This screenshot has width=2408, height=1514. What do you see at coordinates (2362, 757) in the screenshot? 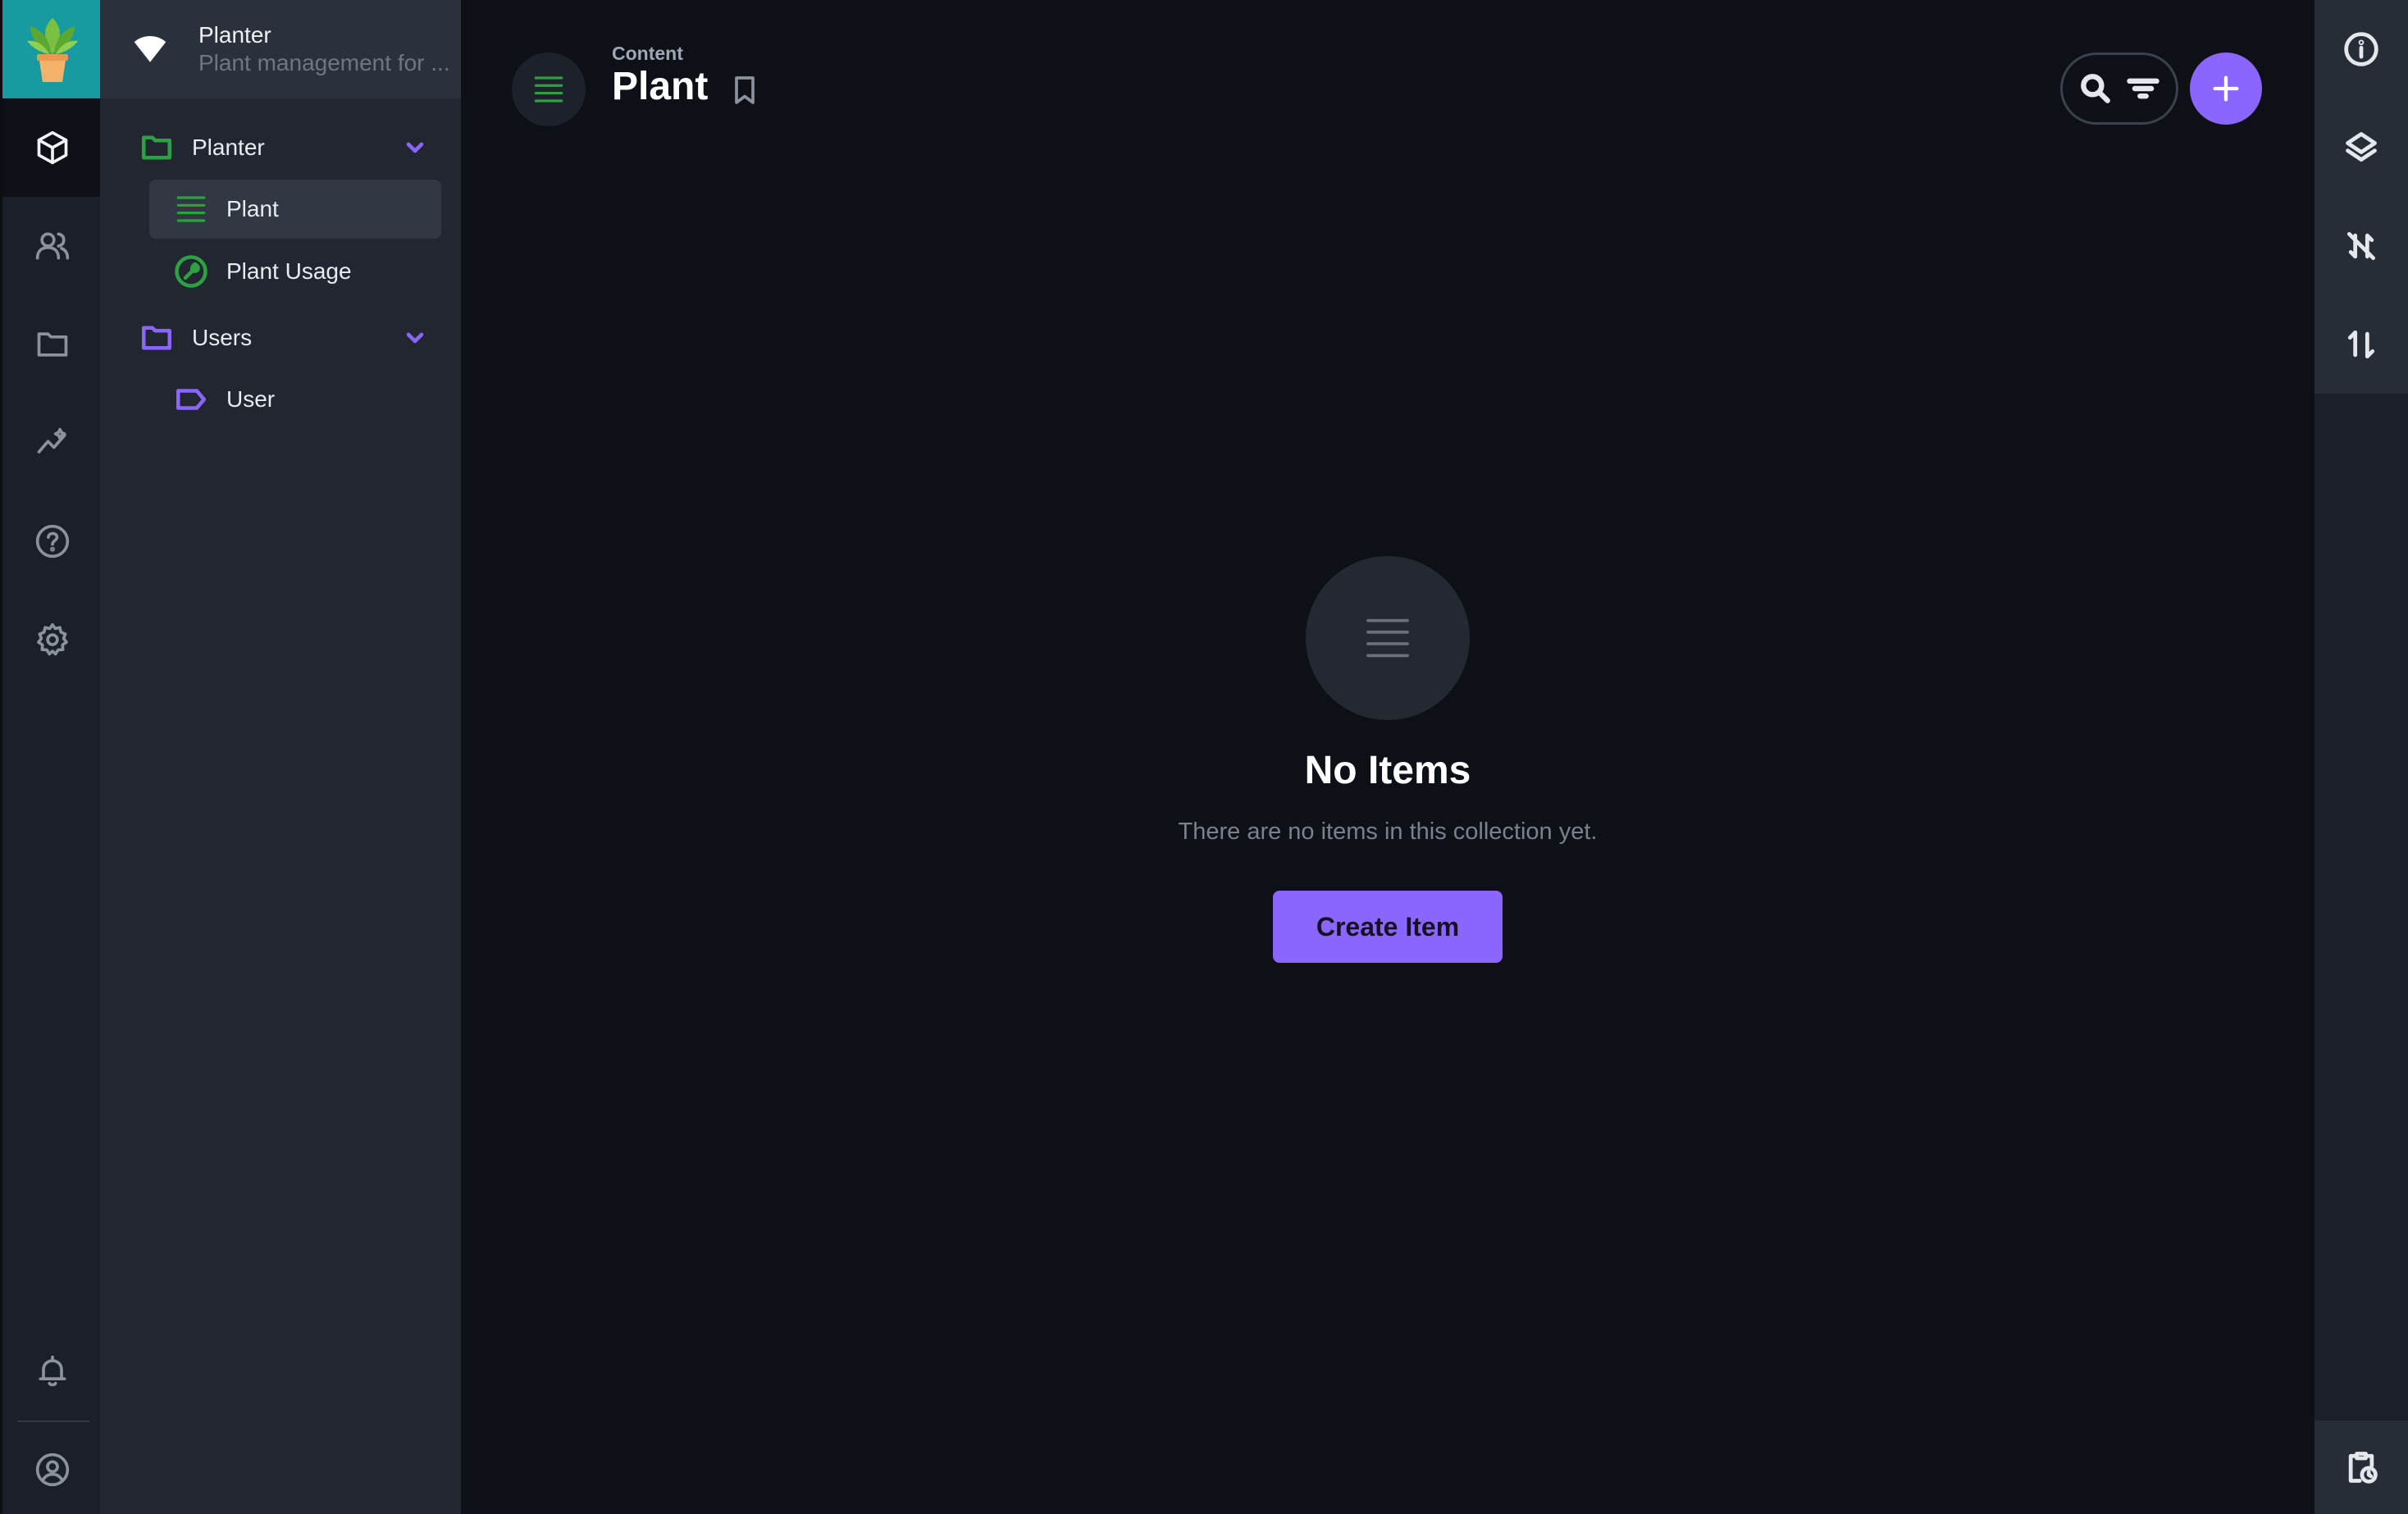
I see `right-sidebar` at bounding box center [2362, 757].